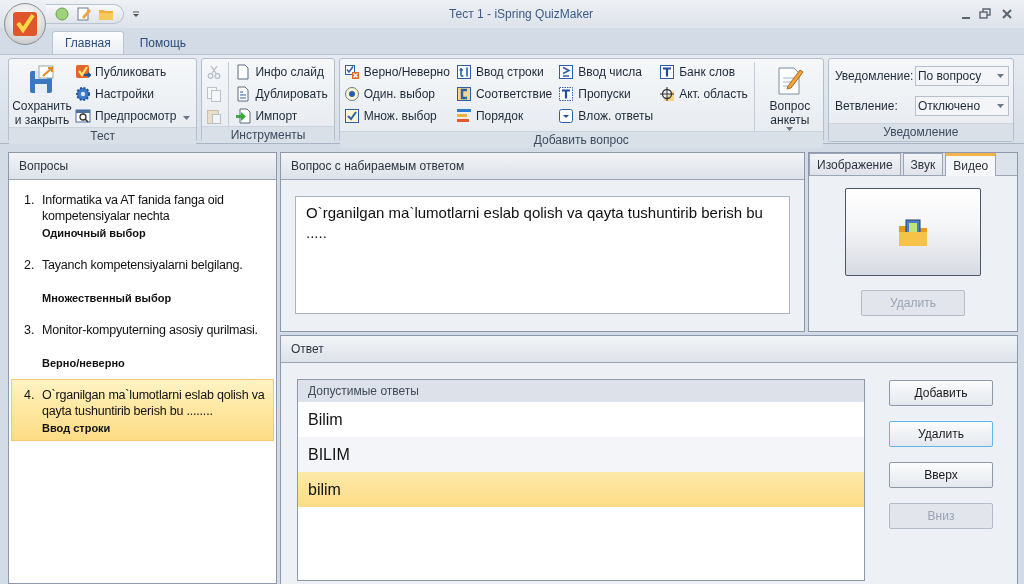  I want to click on ribbon-button: Множ. выбор, so click(397, 116).